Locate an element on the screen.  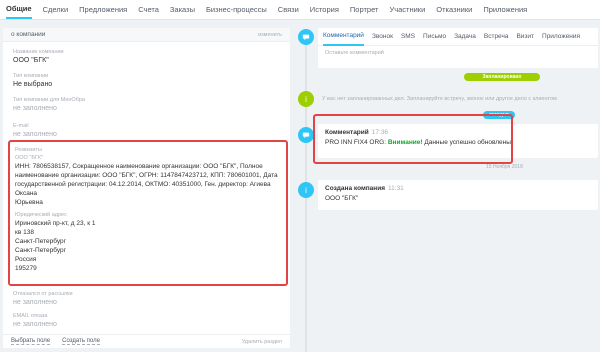
choose-field-link: Выбрать поле is located at coordinates (31, 341).